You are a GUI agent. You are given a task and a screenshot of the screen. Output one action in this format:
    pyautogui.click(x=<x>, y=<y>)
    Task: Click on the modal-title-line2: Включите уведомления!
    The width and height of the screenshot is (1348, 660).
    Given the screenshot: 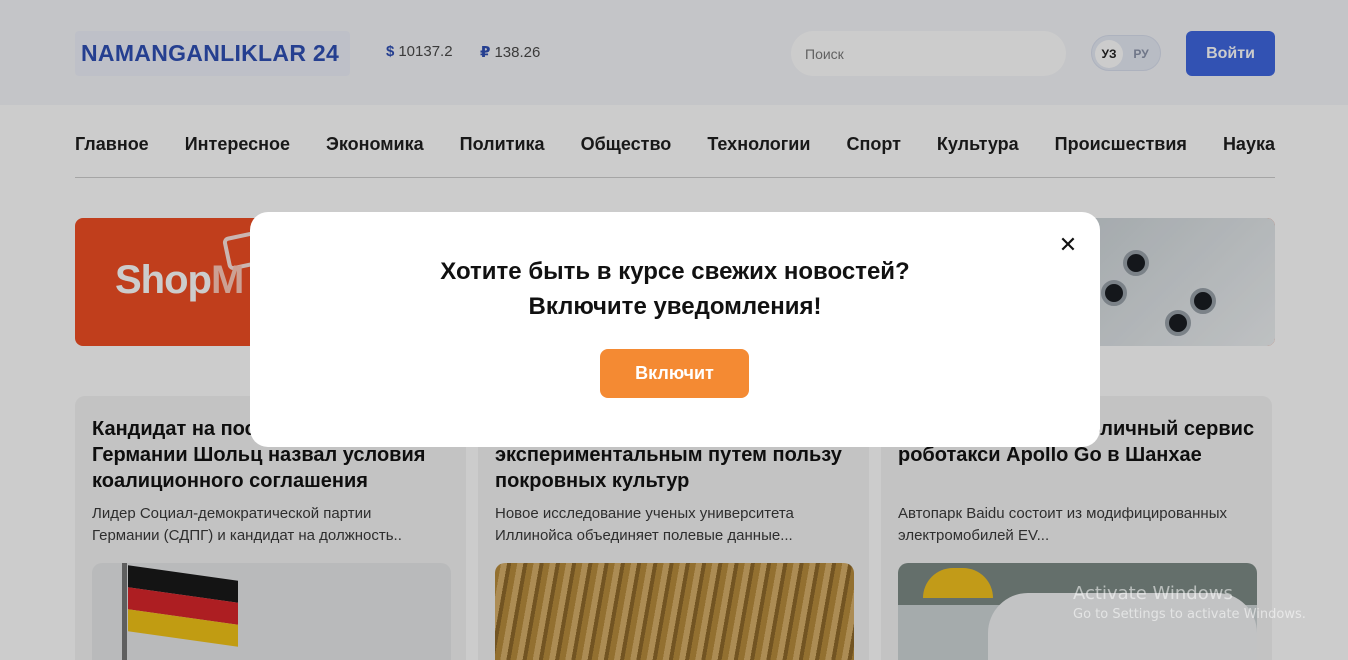 What is the action you would take?
    pyautogui.click(x=675, y=306)
    